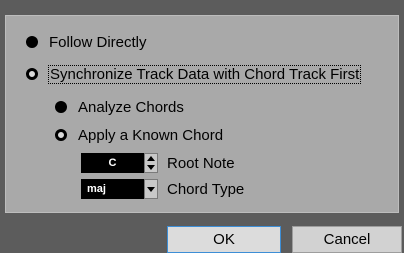  I want to click on apply-known-chord-label: Apply a Known Chord, so click(151, 135).